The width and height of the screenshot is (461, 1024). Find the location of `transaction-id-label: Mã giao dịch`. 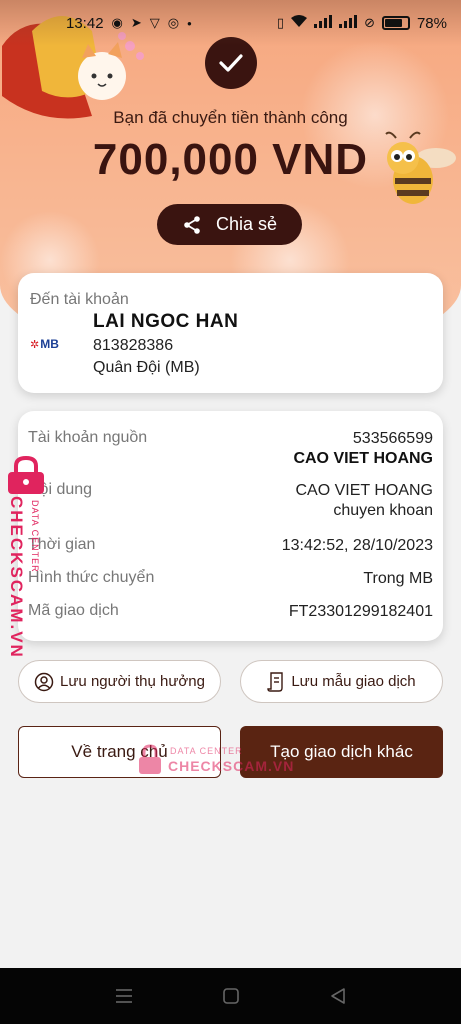

transaction-id-label: Mã giao dịch is located at coordinates (73, 610).